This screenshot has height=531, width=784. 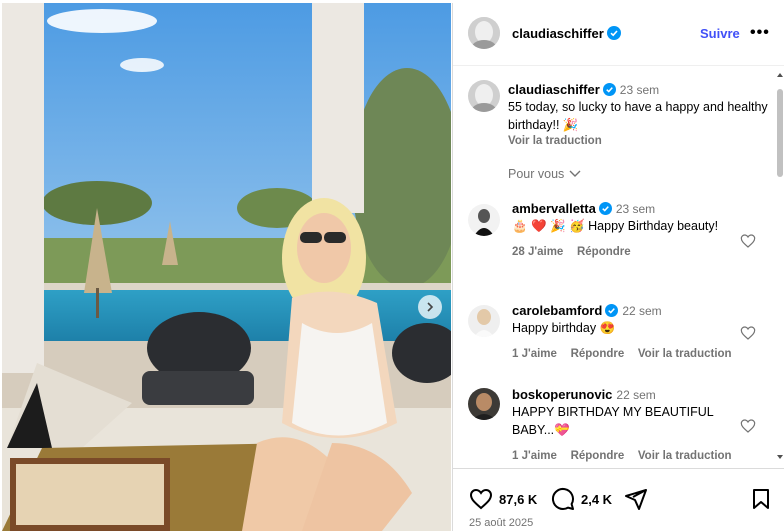 I want to click on share-action, so click(x=636, y=499).